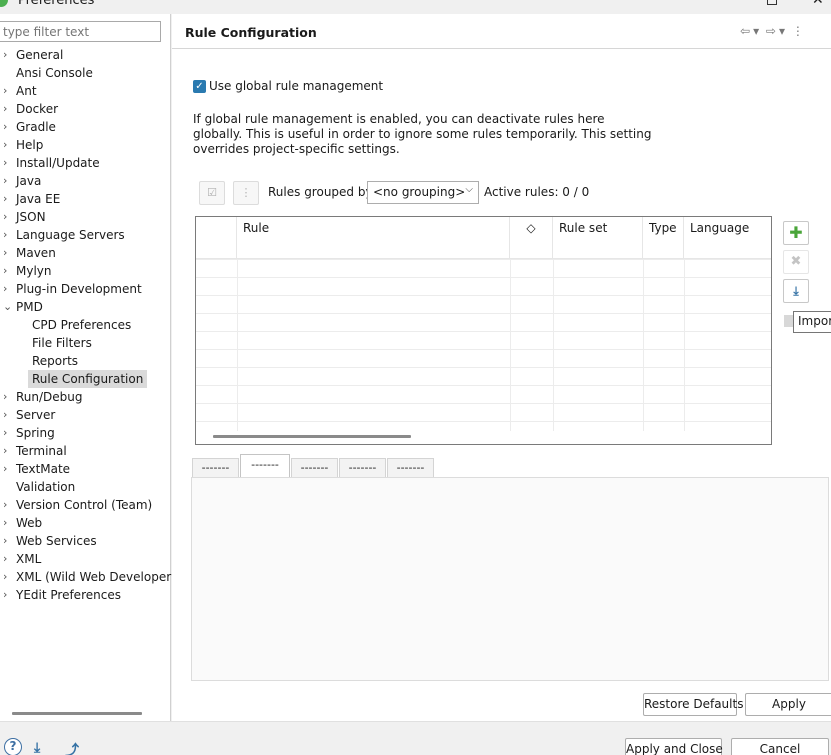 Image resolution: width=831 pixels, height=755 pixels. Describe the element at coordinates (85, 145) in the screenshot. I see `tree-item: › Help` at that location.